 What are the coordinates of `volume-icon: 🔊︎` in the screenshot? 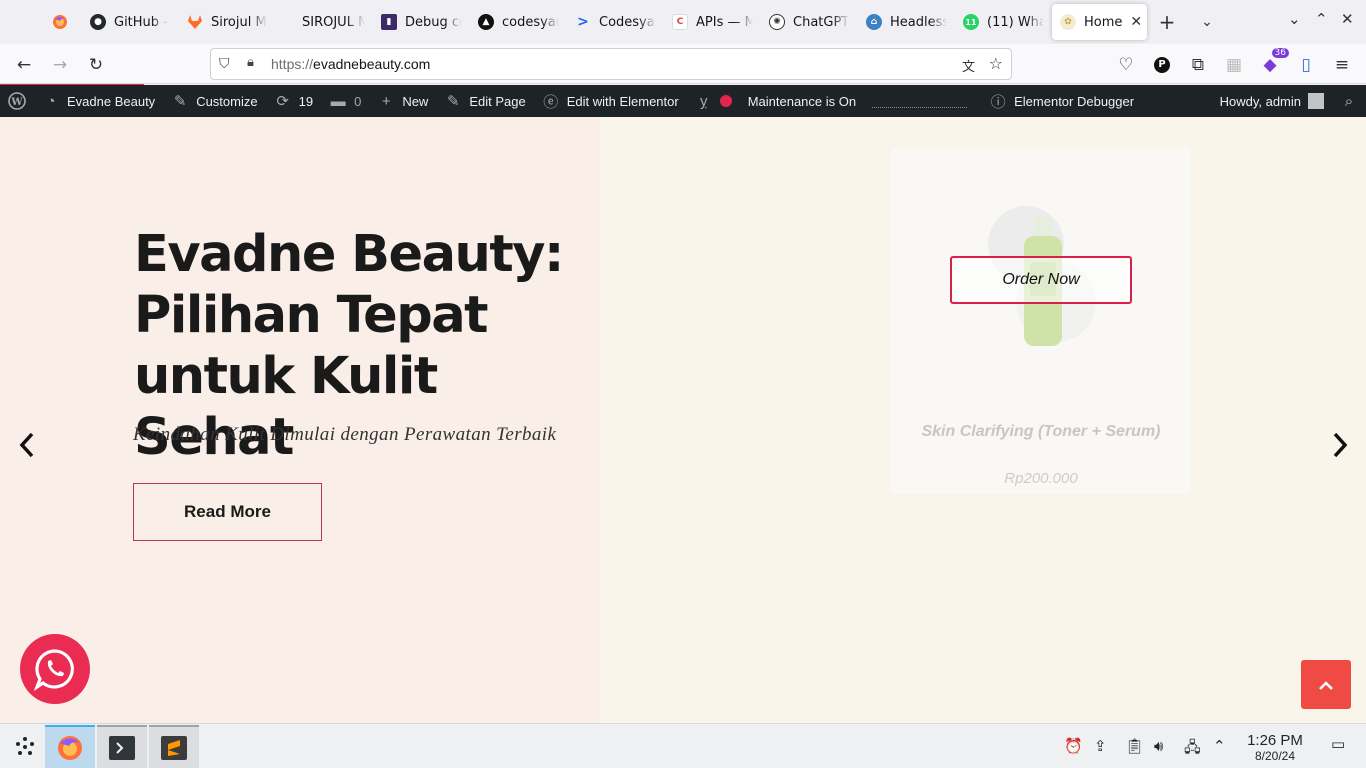 It's located at (1158, 746).